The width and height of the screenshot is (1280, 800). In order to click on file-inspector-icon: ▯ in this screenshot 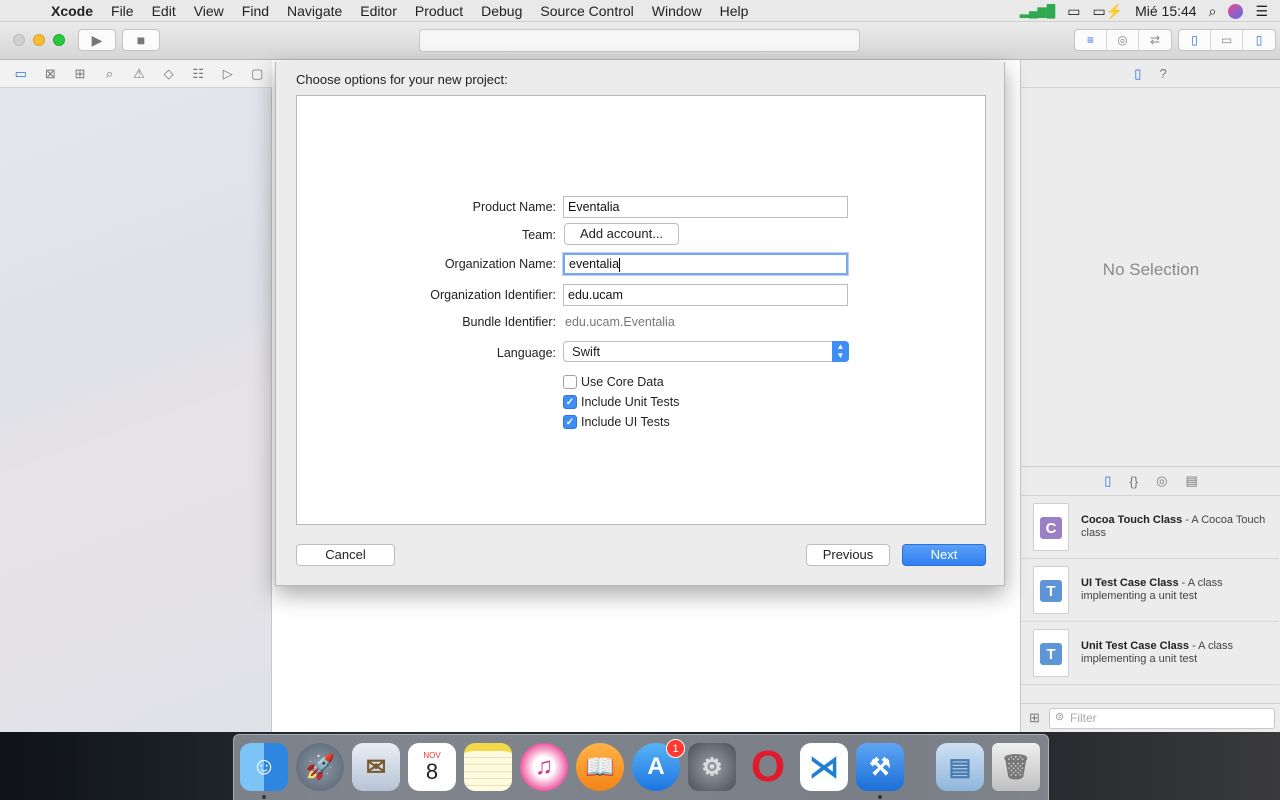, I will do `click(1137, 74)`.